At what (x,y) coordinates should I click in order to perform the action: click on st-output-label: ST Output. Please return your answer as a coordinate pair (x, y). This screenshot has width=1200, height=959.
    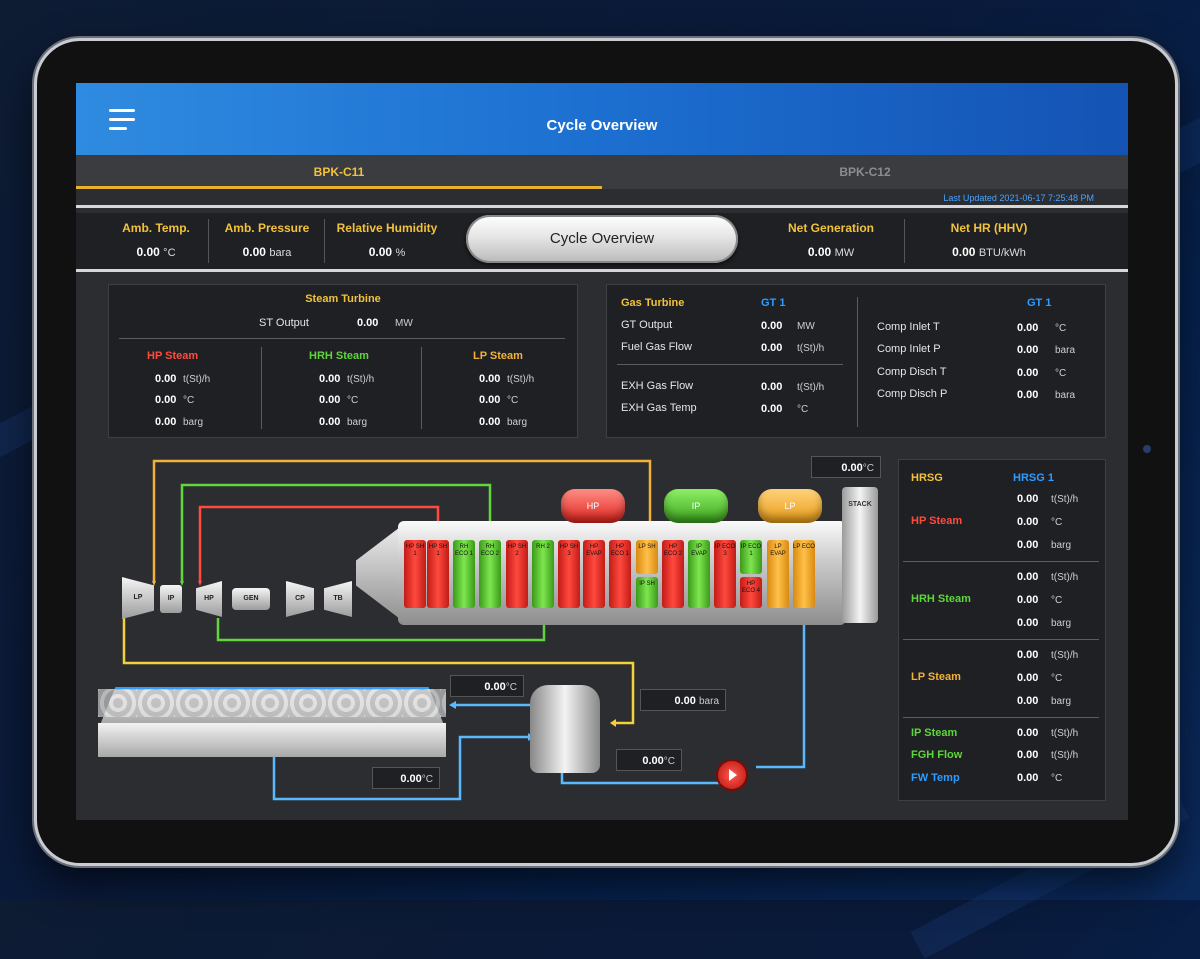
    Looking at the image, I should click on (284, 323).